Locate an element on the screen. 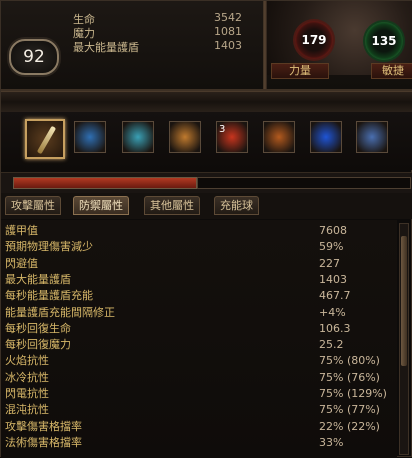 This screenshot has height=458, width=412. attribute-value: 227 is located at coordinates (329, 263).